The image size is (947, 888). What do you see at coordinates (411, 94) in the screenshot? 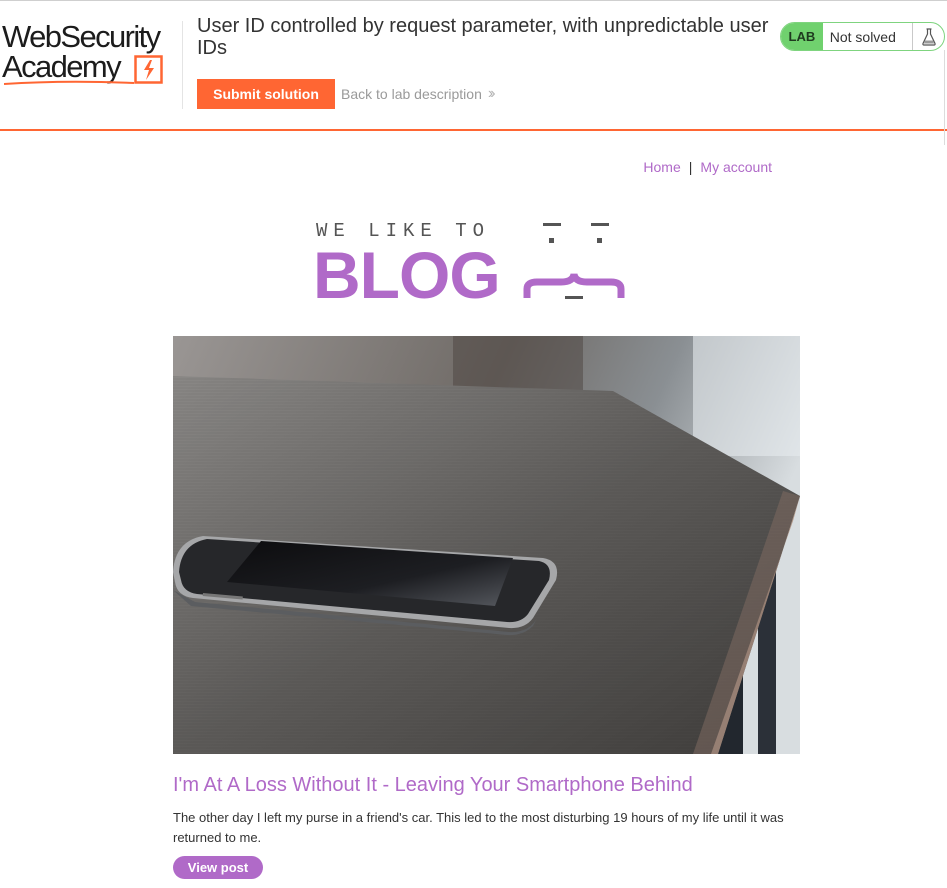
I see `back-link-label: Back to lab description` at bounding box center [411, 94].